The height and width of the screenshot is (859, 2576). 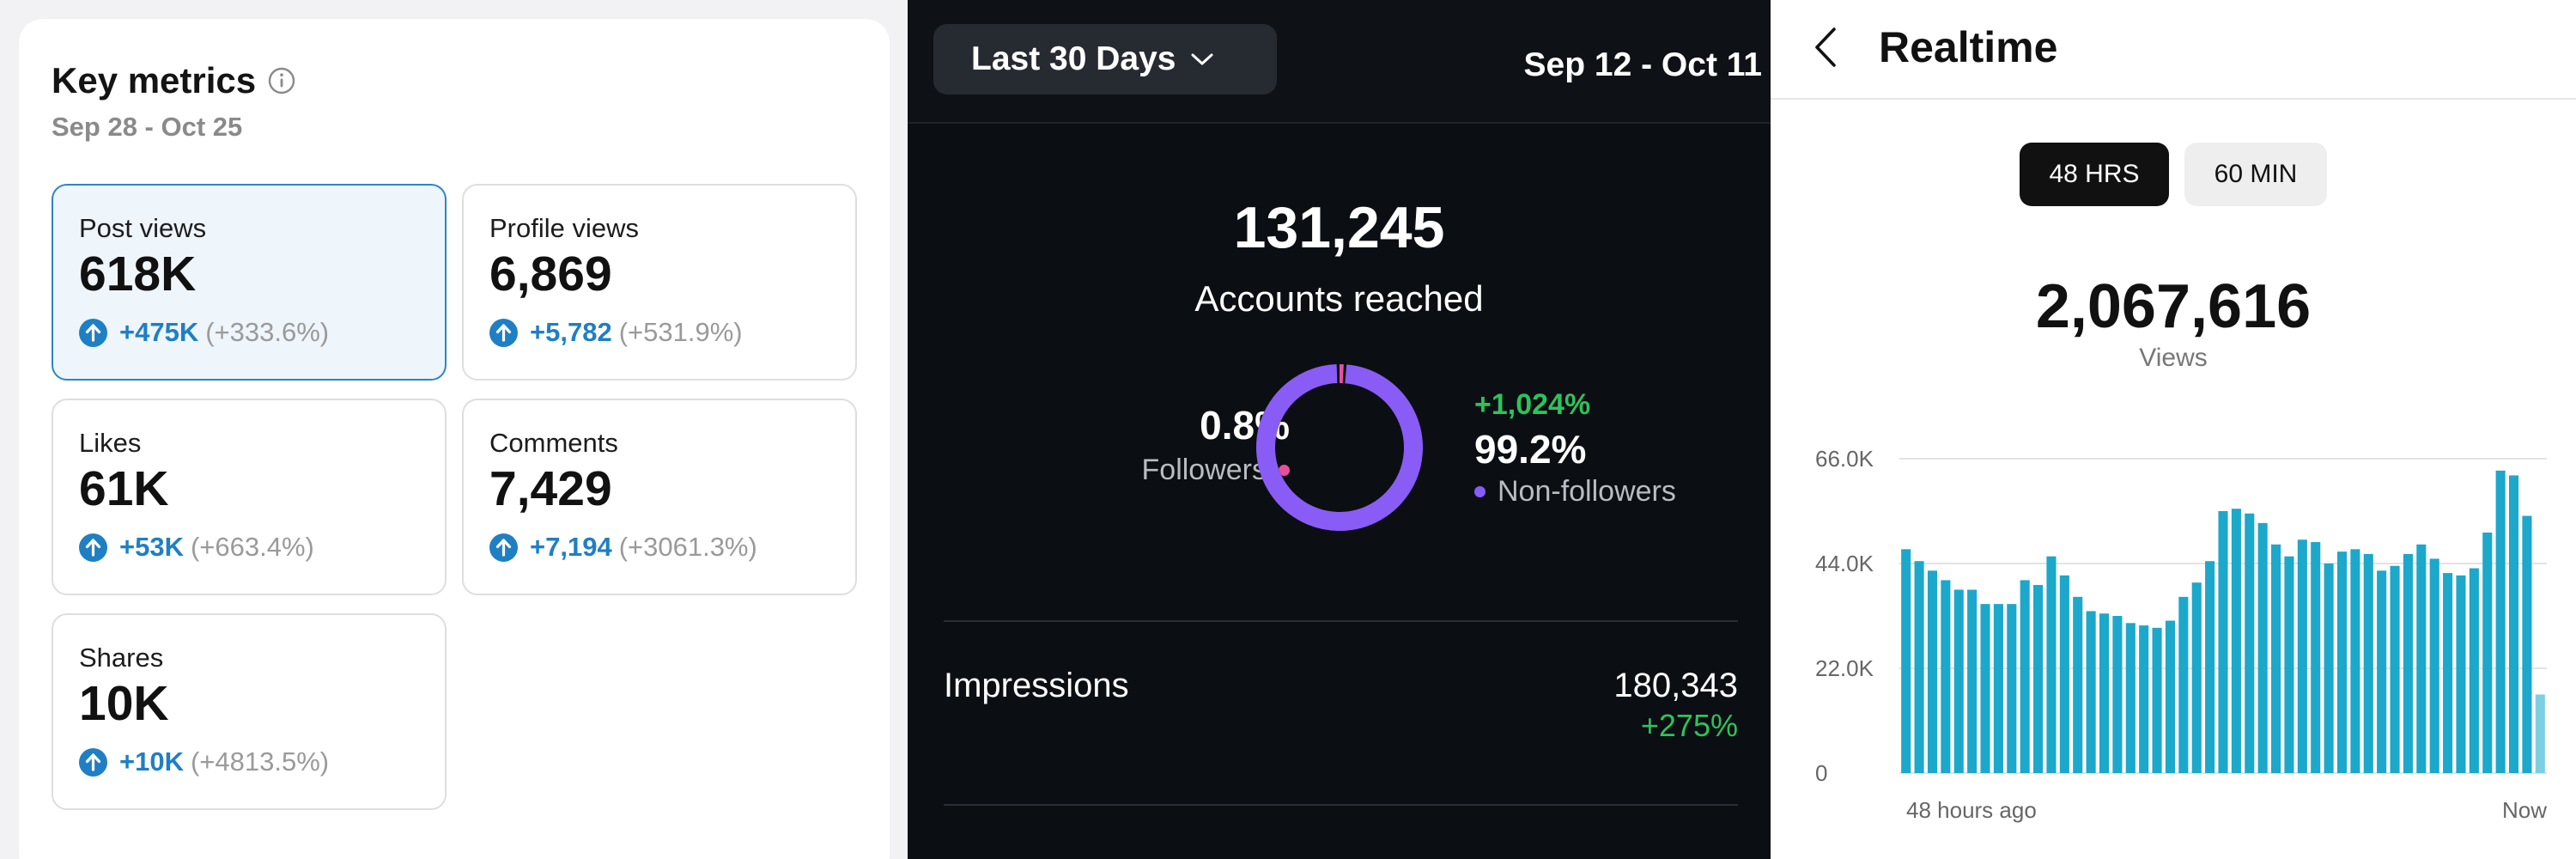 I want to click on y-tick-label: 66.0K, so click(x=1844, y=459).